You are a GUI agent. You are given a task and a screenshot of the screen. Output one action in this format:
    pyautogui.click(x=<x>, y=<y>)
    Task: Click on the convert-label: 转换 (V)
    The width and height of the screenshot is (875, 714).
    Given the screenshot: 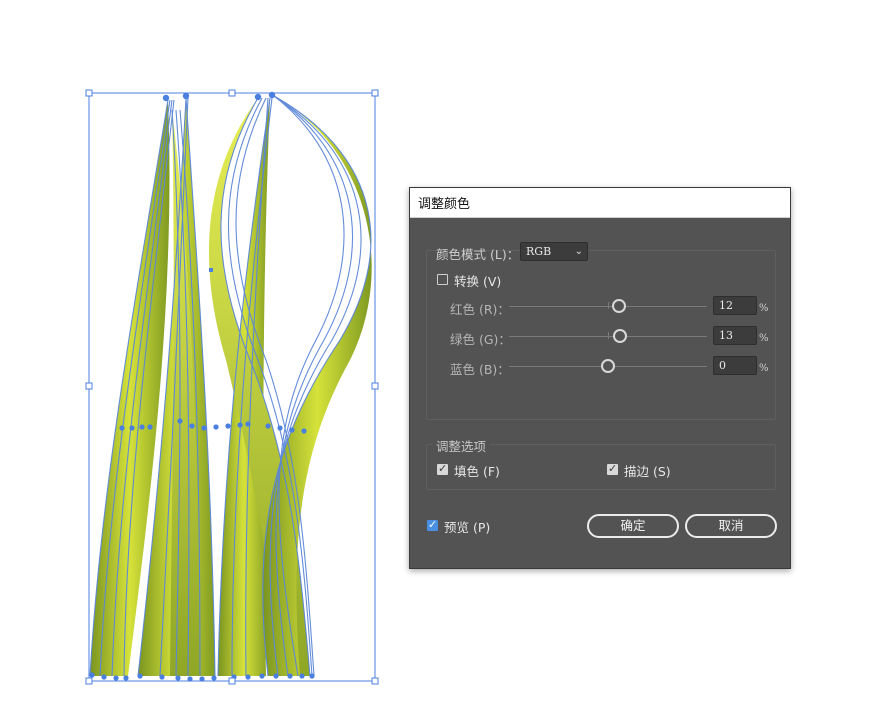 What is the action you would take?
    pyautogui.click(x=478, y=281)
    